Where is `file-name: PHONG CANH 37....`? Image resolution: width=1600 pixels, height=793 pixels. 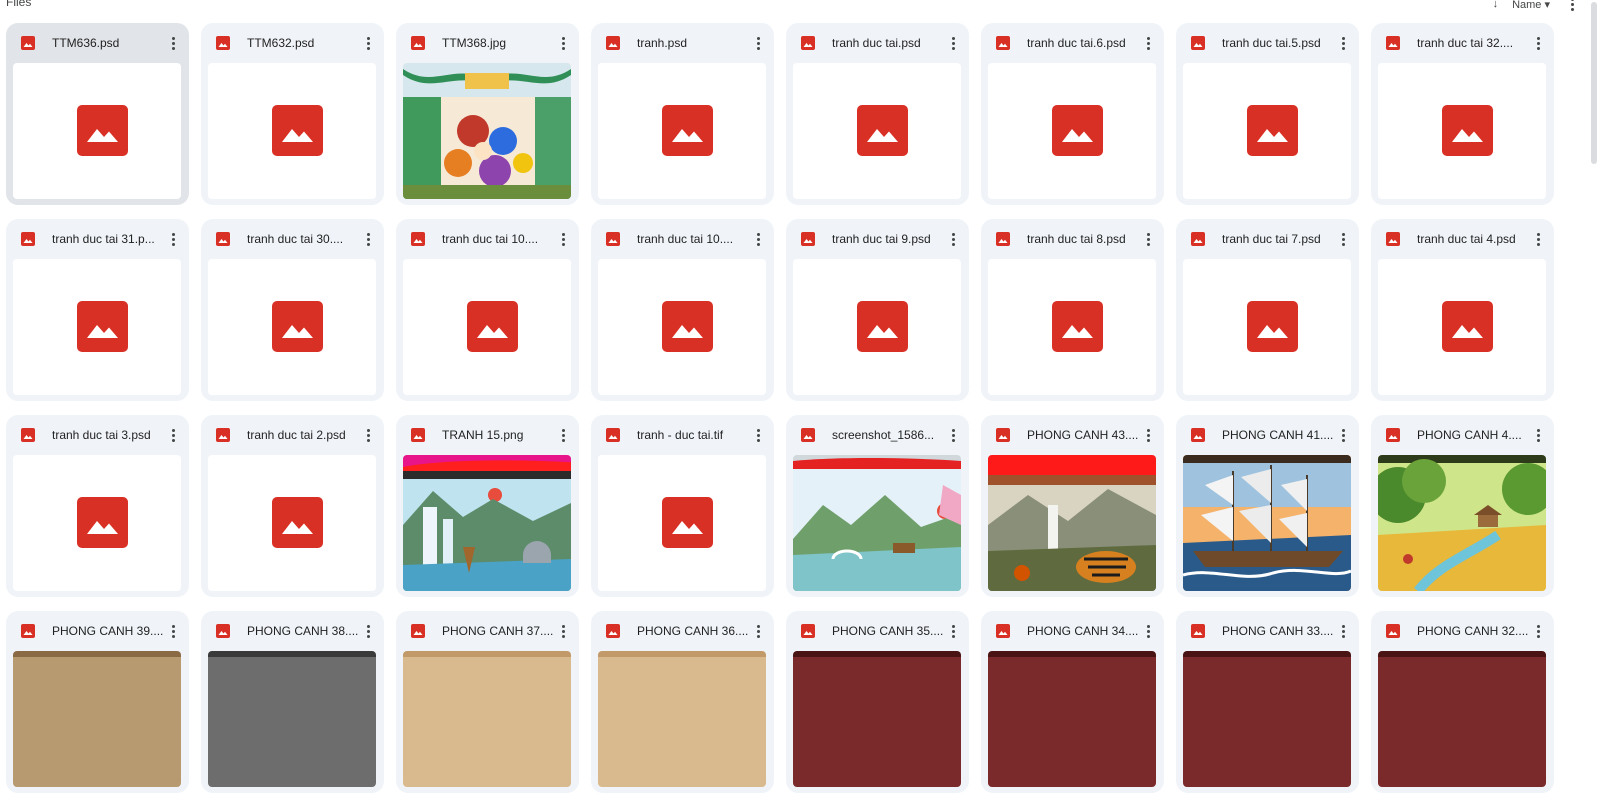
file-name: PHONG CANH 37.... is located at coordinates (498, 631).